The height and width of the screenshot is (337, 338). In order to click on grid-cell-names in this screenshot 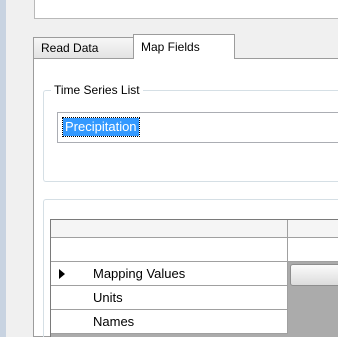, I will do `click(313, 322)`.